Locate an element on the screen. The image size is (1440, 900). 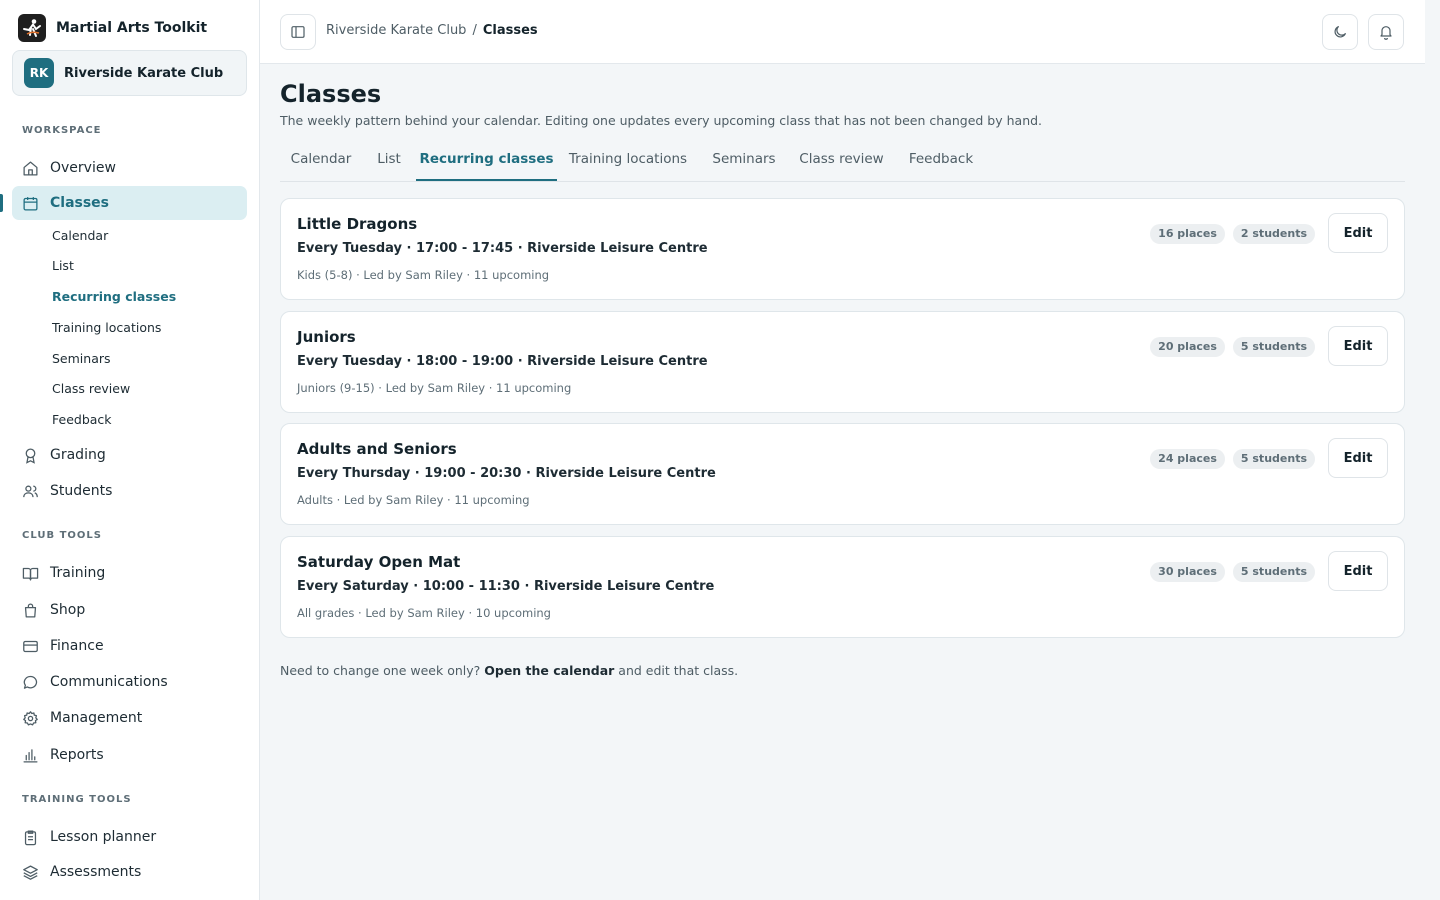
places-badge: 16 places is located at coordinates (1187, 234).